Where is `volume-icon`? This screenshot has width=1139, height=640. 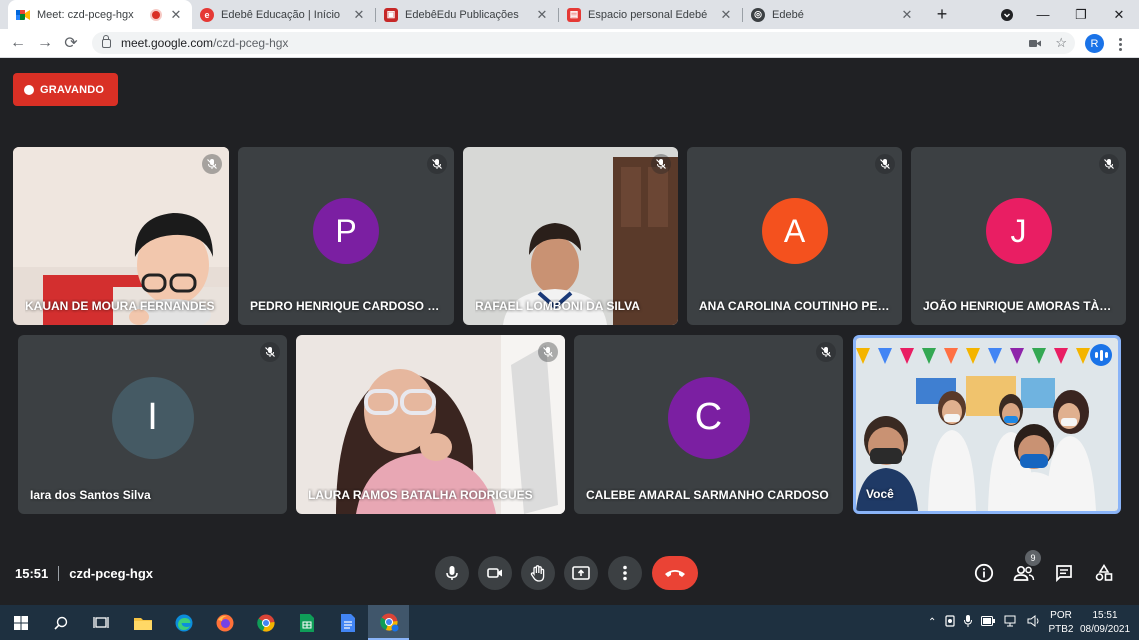 volume-icon is located at coordinates (1034, 622).